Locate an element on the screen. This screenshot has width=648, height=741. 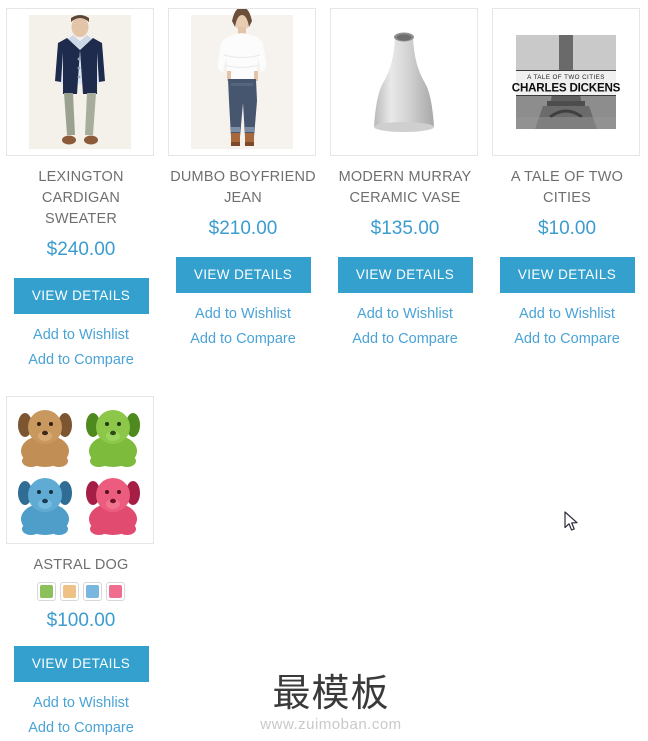
product-title-wrap: DUMBO BOYFRIEND JEAN $210.00 is located at coordinates (243, 204).